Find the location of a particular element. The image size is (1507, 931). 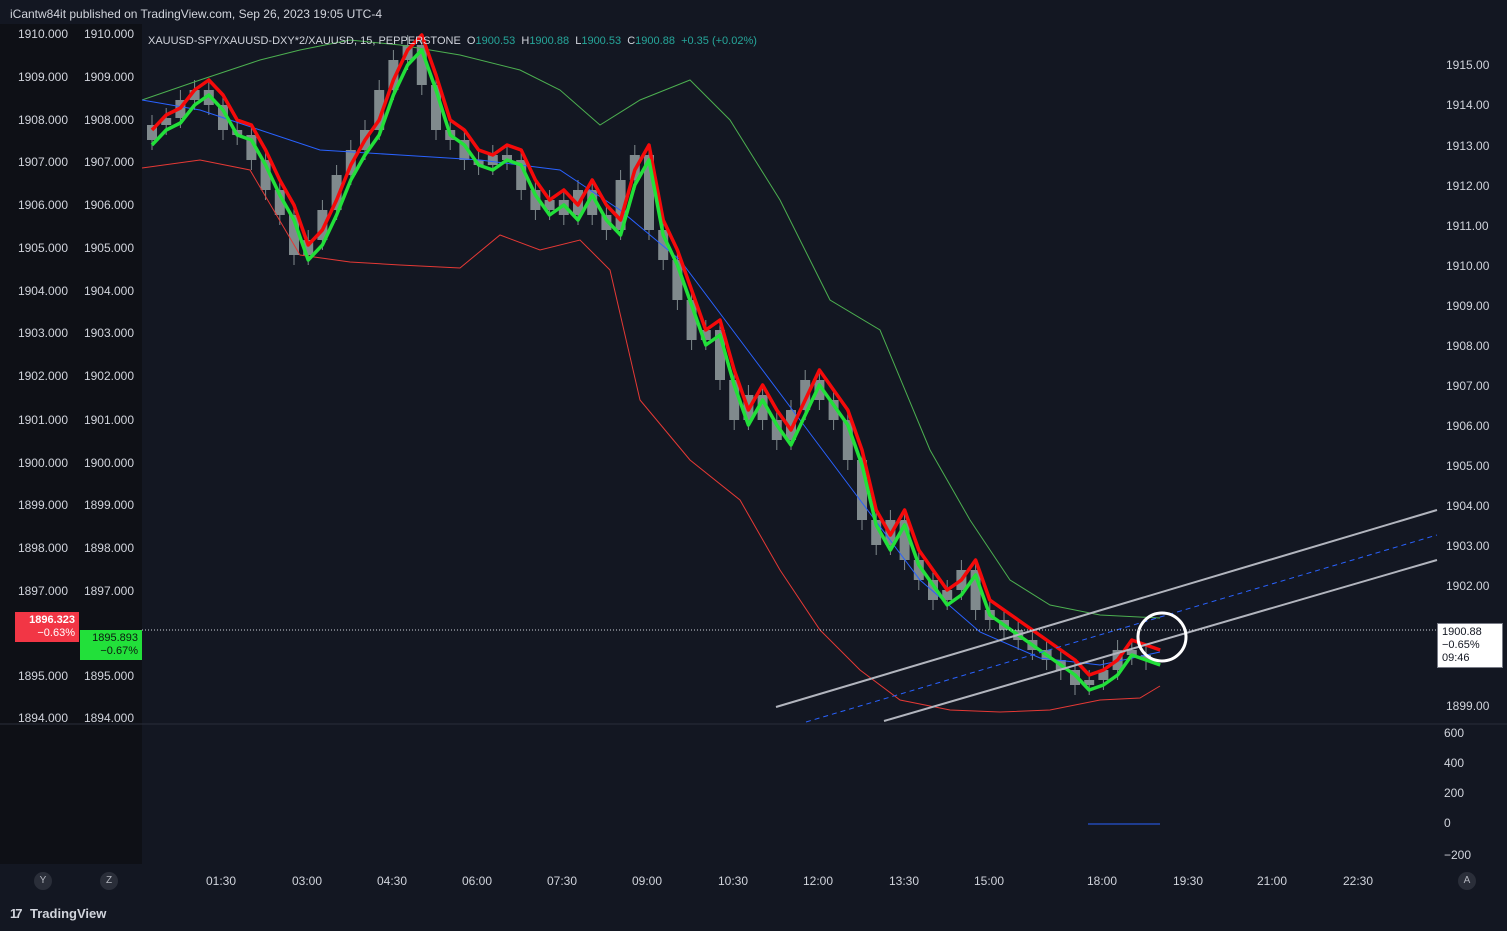

right-axis-tick: 1907.00 is located at coordinates (1468, 386).